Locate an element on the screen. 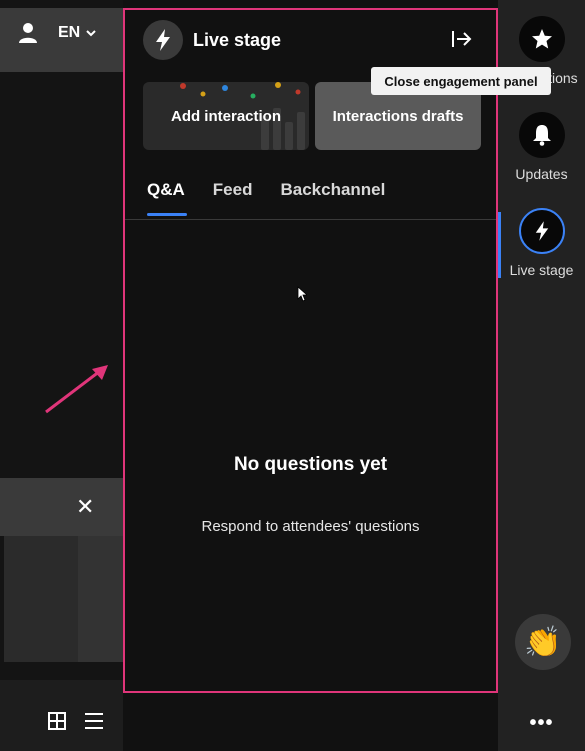 Image resolution: width=585 pixels, height=751 pixels. panel-tabs: Q&A Feed Backchannel is located at coordinates (266, 198).